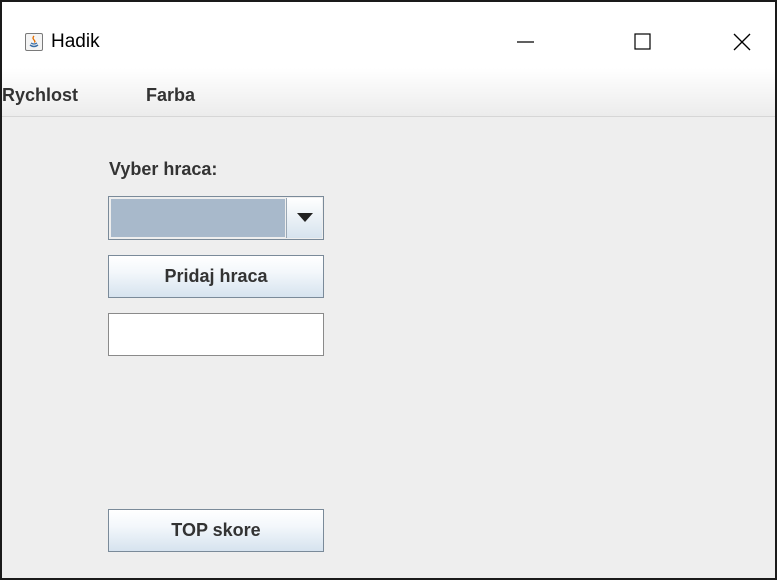  I want to click on menu-rychlost: Rychlost, so click(40, 95).